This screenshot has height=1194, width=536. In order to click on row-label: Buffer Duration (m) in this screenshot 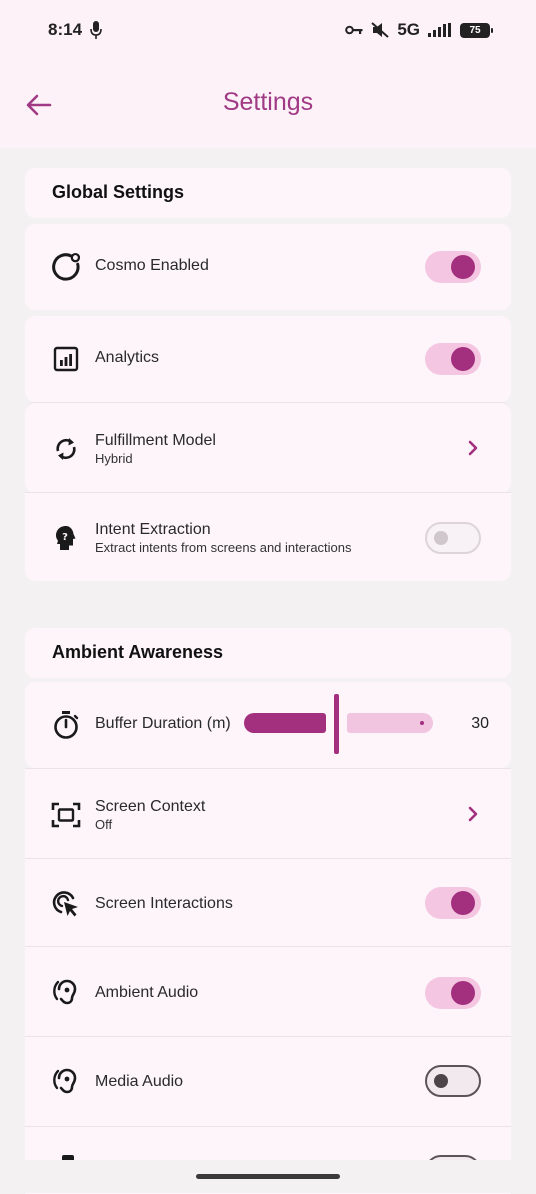, I will do `click(163, 723)`.